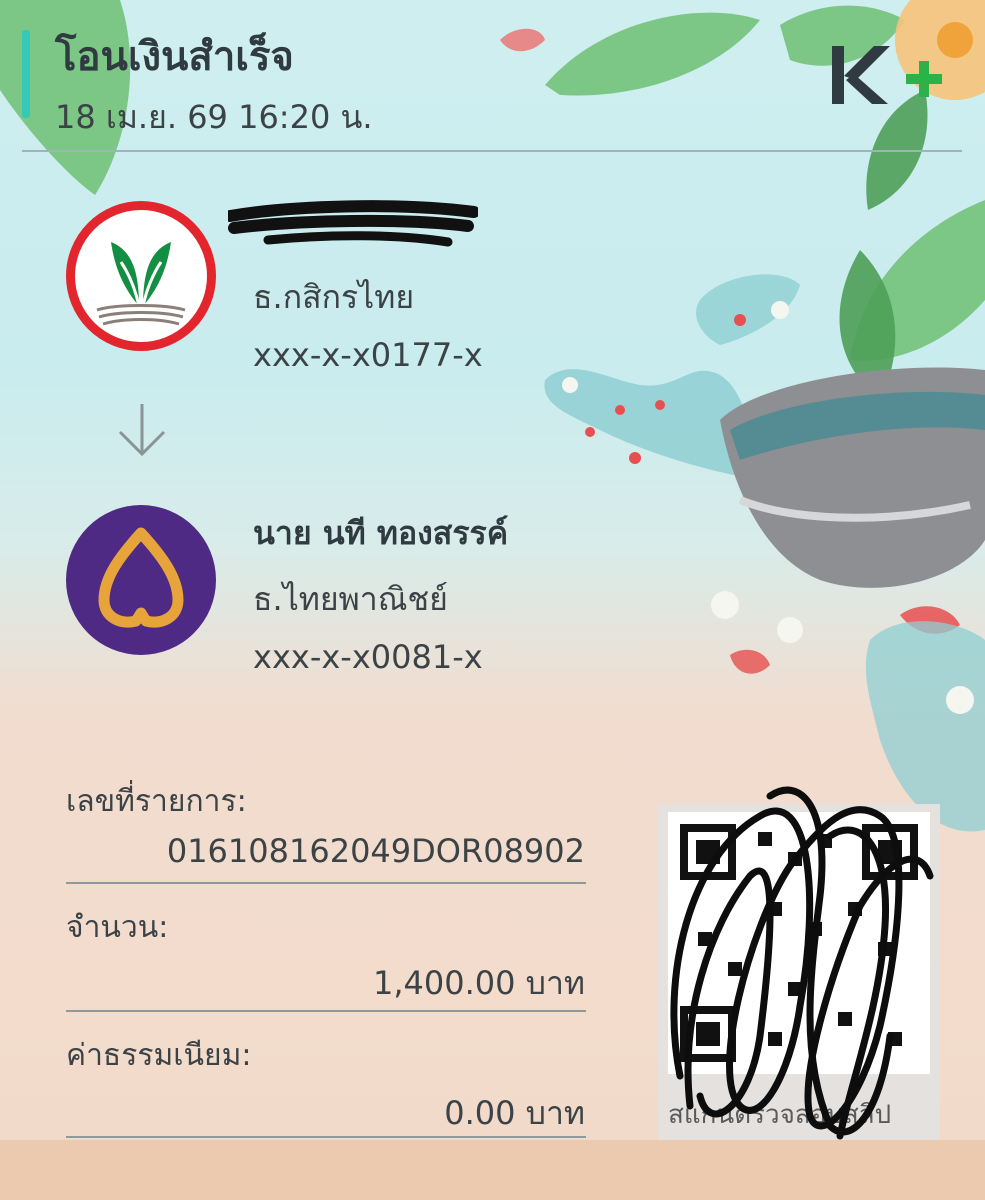 The height and width of the screenshot is (1200, 985). Describe the element at coordinates (368, 355) in the screenshot. I see `sender-account: xxx-x-x0177-x` at that location.